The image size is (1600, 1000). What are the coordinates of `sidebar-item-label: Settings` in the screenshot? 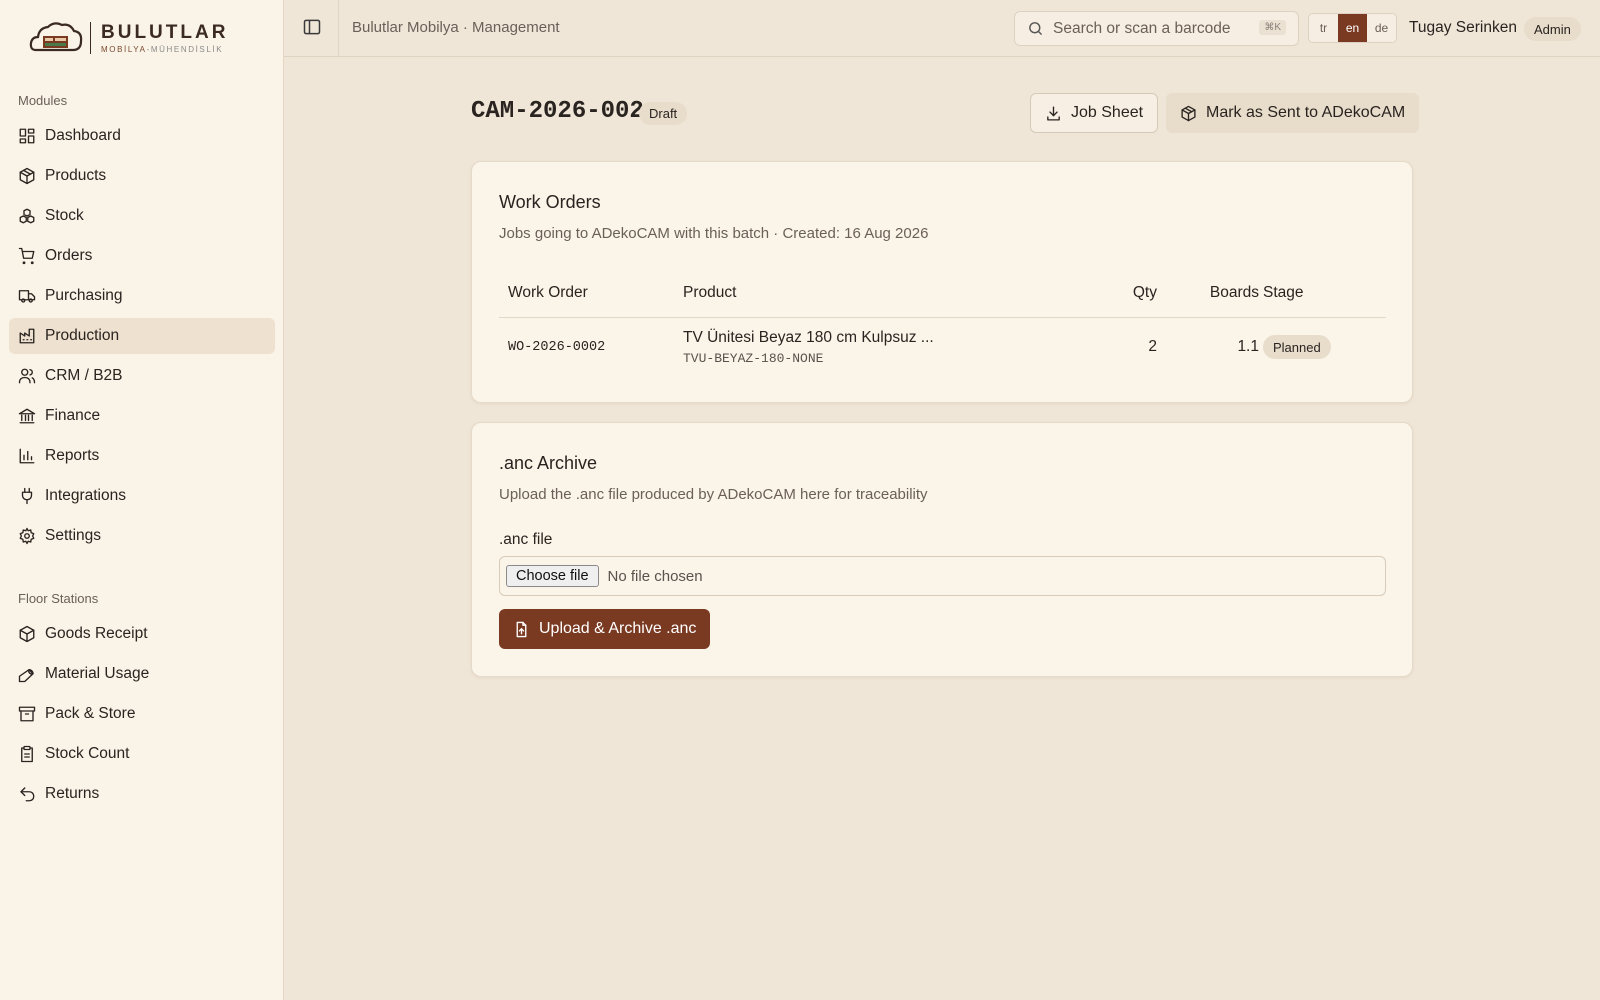 It's located at (73, 535).